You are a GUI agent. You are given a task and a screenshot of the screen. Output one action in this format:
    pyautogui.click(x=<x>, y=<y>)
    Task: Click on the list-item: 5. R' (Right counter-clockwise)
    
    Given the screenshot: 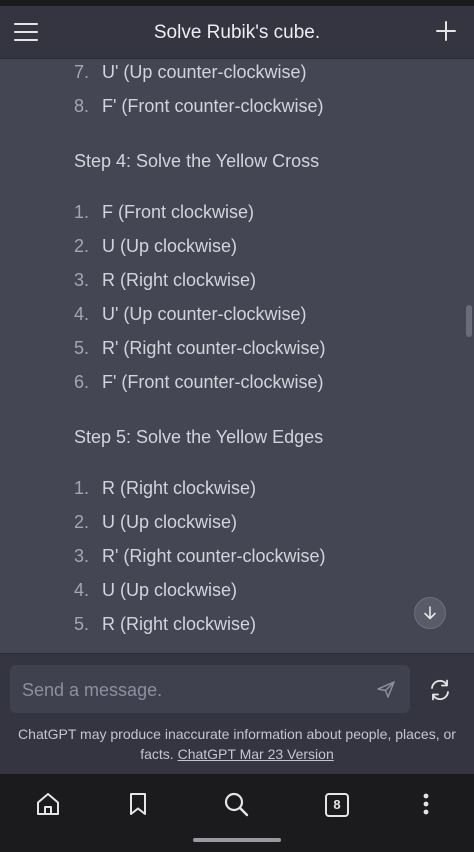 What is the action you would take?
    pyautogui.click(x=200, y=348)
    